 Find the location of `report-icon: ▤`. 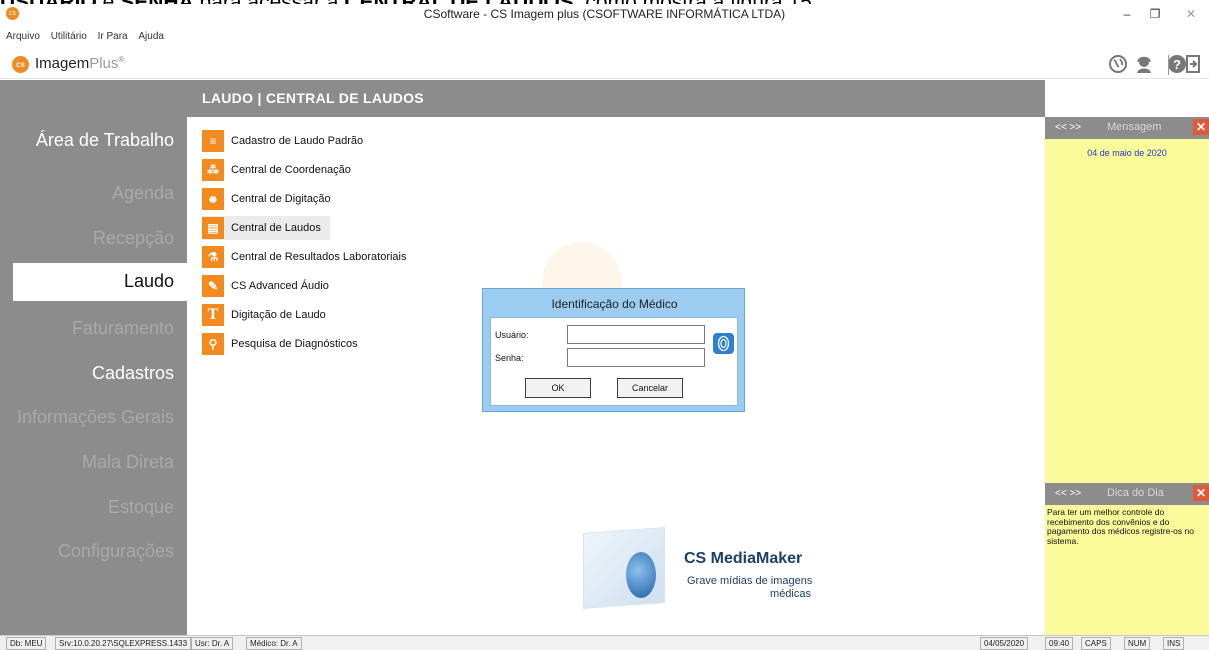

report-icon: ▤ is located at coordinates (213, 228).